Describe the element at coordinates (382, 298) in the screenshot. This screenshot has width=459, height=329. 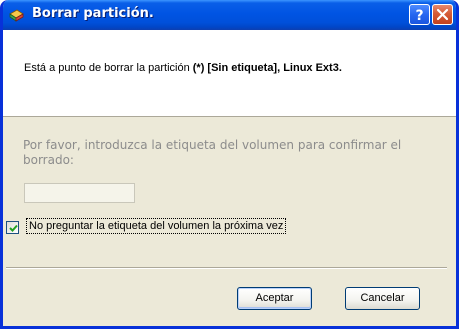
I see `cancel-button: Cancelar` at that location.